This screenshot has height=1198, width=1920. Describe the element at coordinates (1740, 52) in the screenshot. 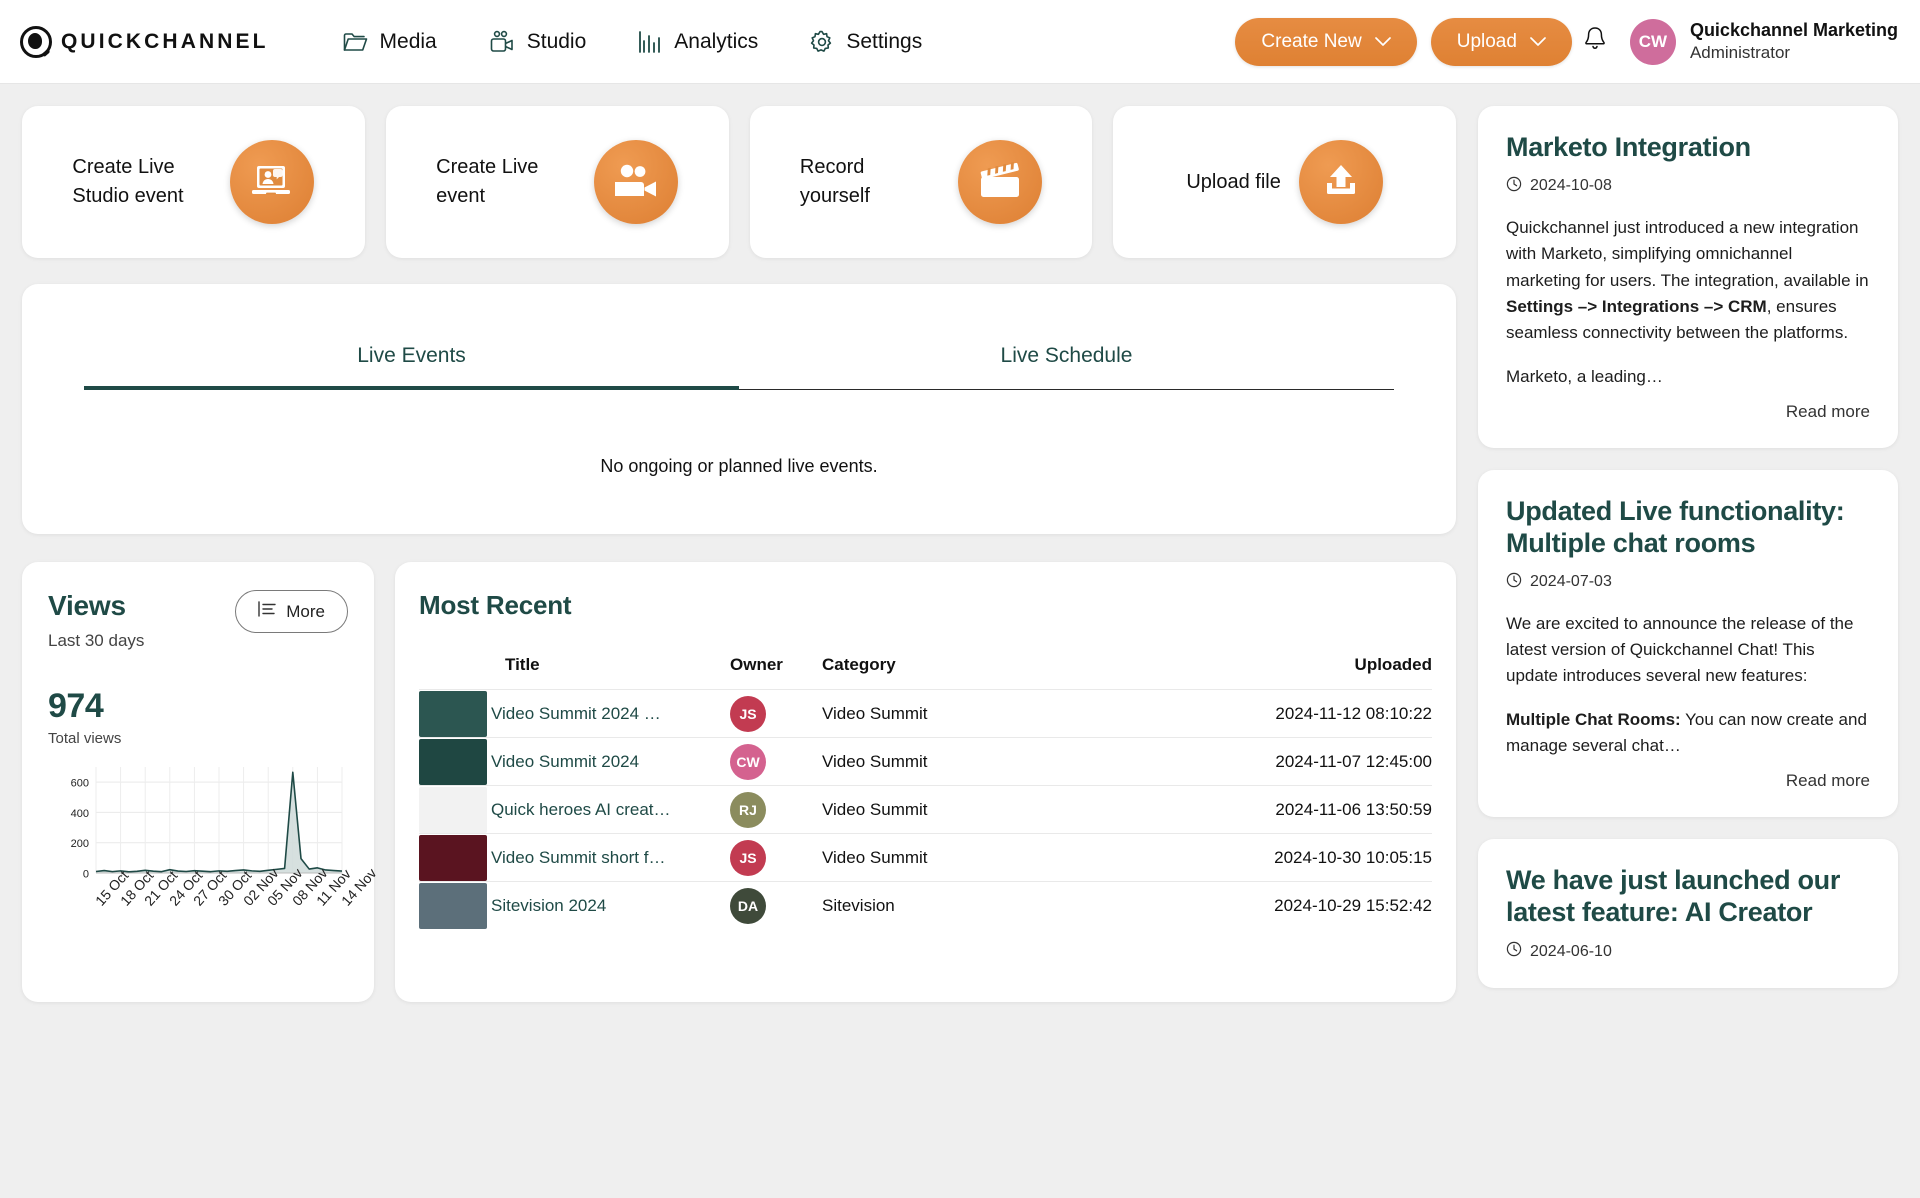

I see `user-role: Administrator` at that location.